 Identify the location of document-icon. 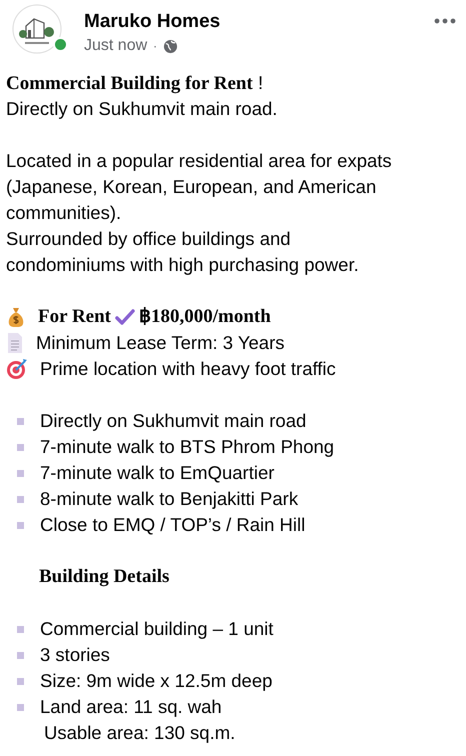
(15, 343).